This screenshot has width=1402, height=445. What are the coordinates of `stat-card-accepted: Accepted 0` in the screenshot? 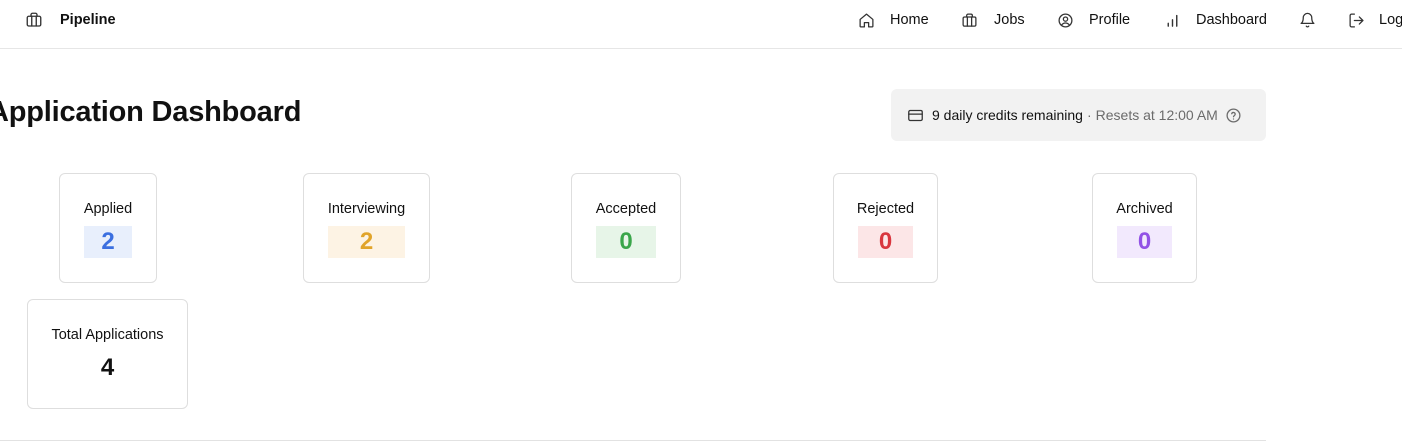 It's located at (626, 228).